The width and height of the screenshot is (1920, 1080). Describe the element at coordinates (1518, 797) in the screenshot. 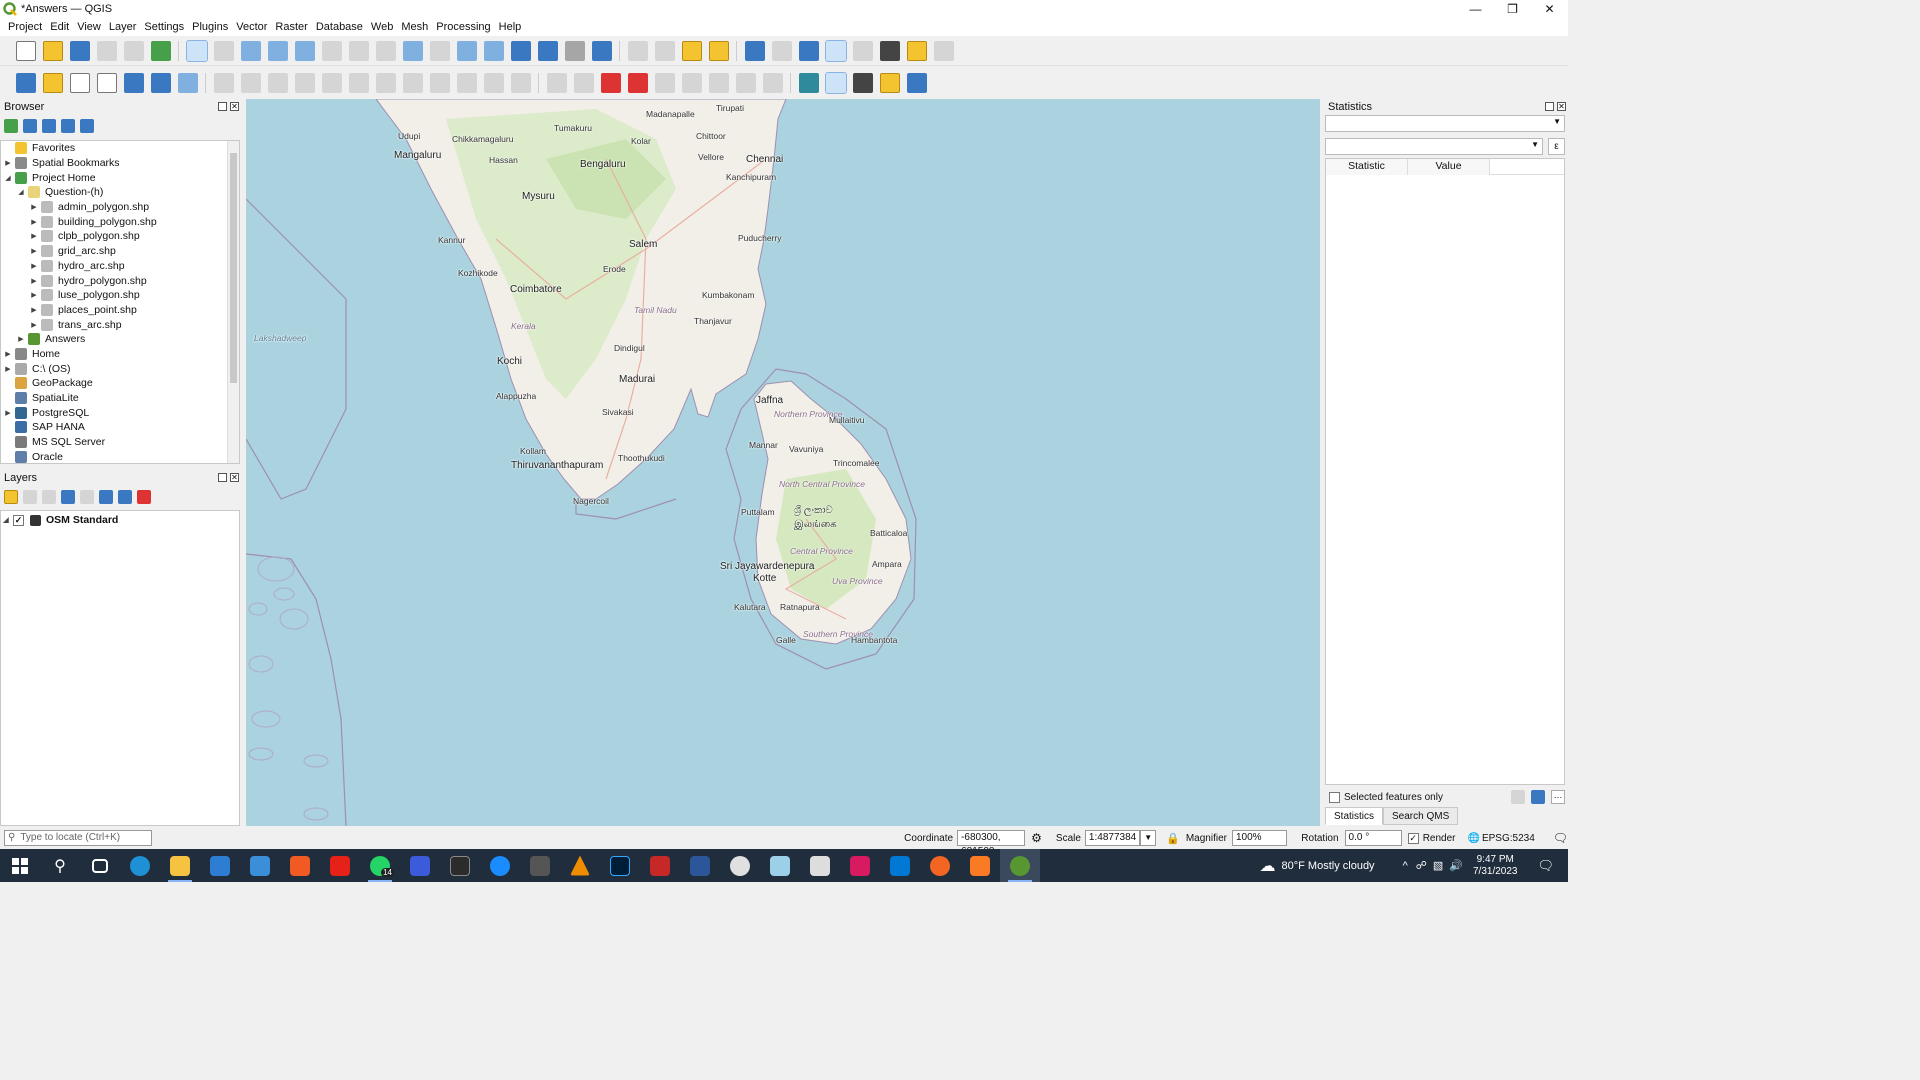

I see `copy-statistics-icon` at that location.